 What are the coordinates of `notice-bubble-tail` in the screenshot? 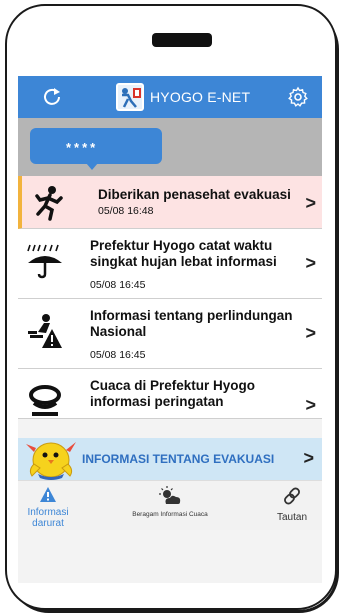 It's located at (92, 166).